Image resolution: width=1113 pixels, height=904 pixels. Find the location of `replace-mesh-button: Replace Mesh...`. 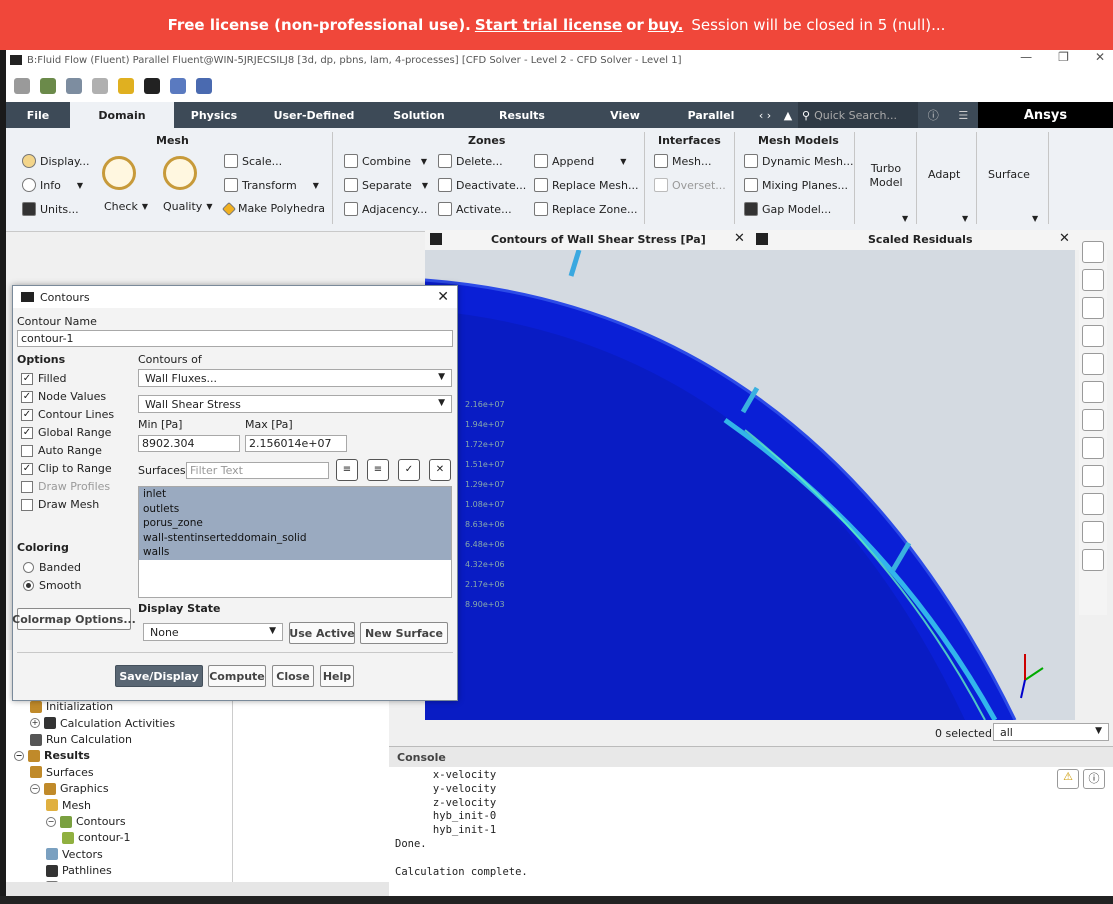

replace-mesh-button: Replace Mesh... is located at coordinates (586, 185).